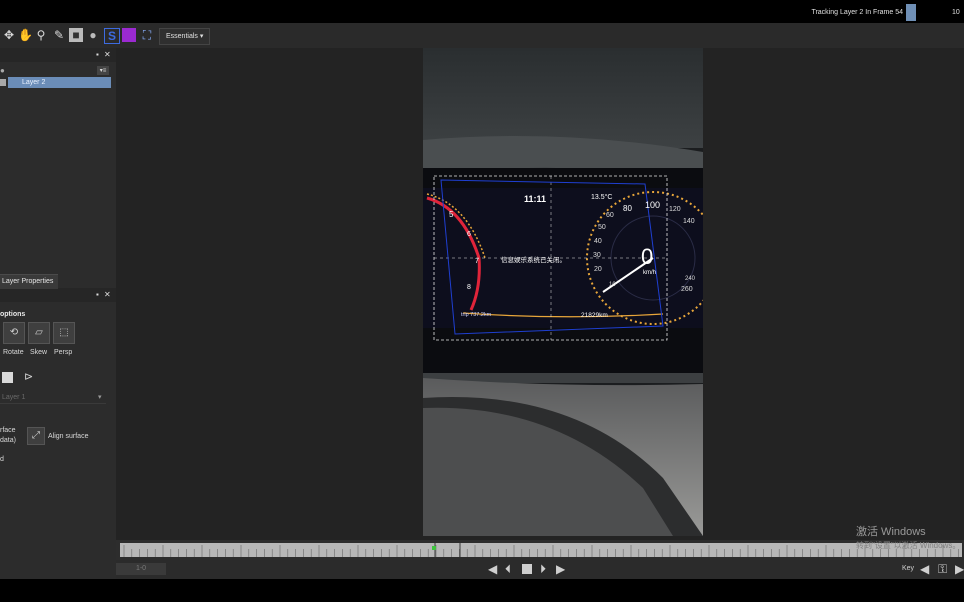  What do you see at coordinates (689, 221) in the screenshot?
I see `speed-tick: 140` at bounding box center [689, 221].